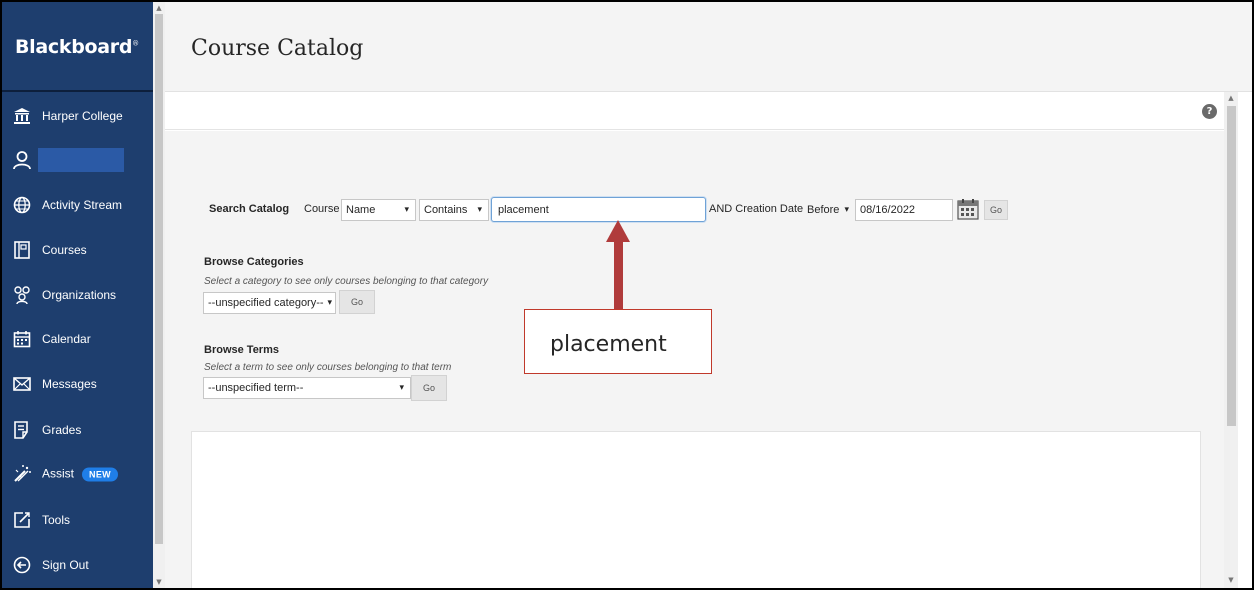  What do you see at coordinates (307, 388) in the screenshot?
I see `term-select: --unspecified term-- ▾` at bounding box center [307, 388].